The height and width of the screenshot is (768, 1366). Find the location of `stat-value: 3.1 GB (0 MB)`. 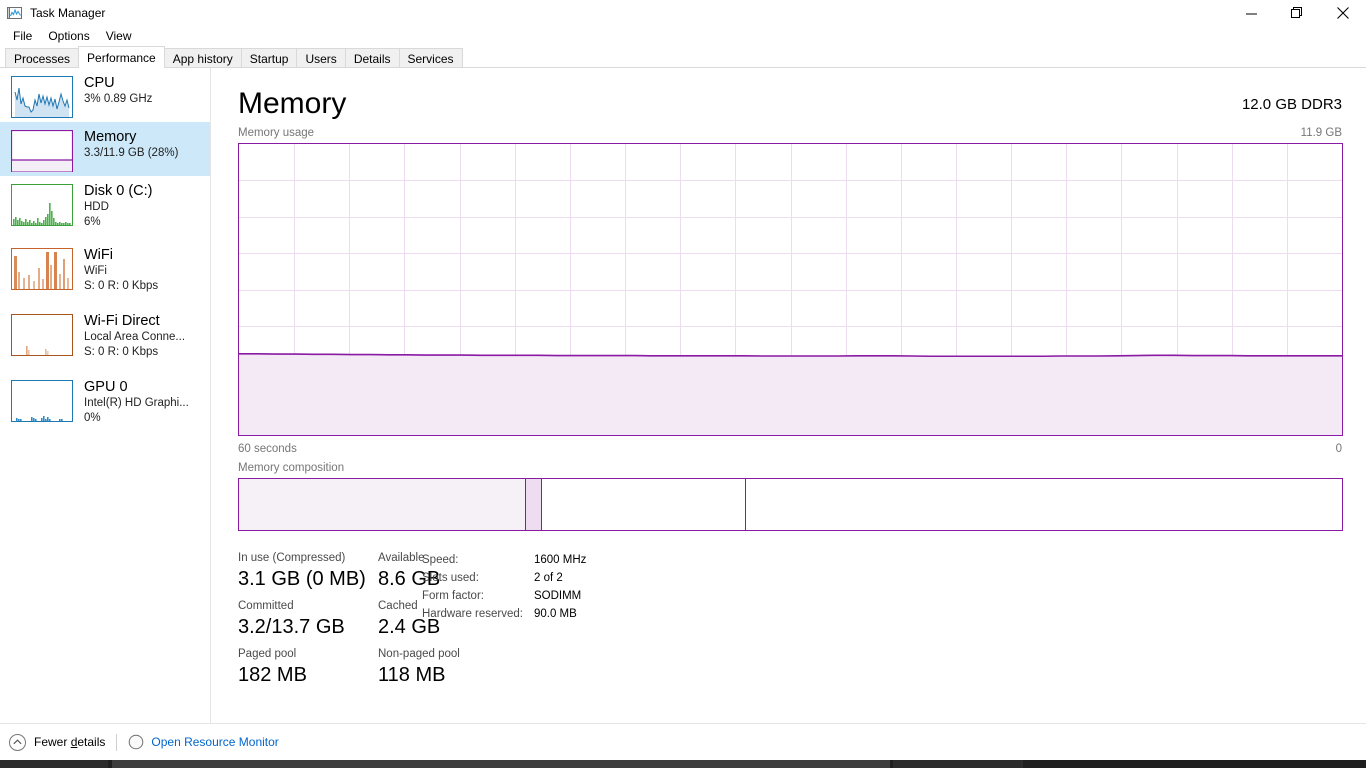

stat-value: 3.1 GB (0 MB) is located at coordinates (302, 579).